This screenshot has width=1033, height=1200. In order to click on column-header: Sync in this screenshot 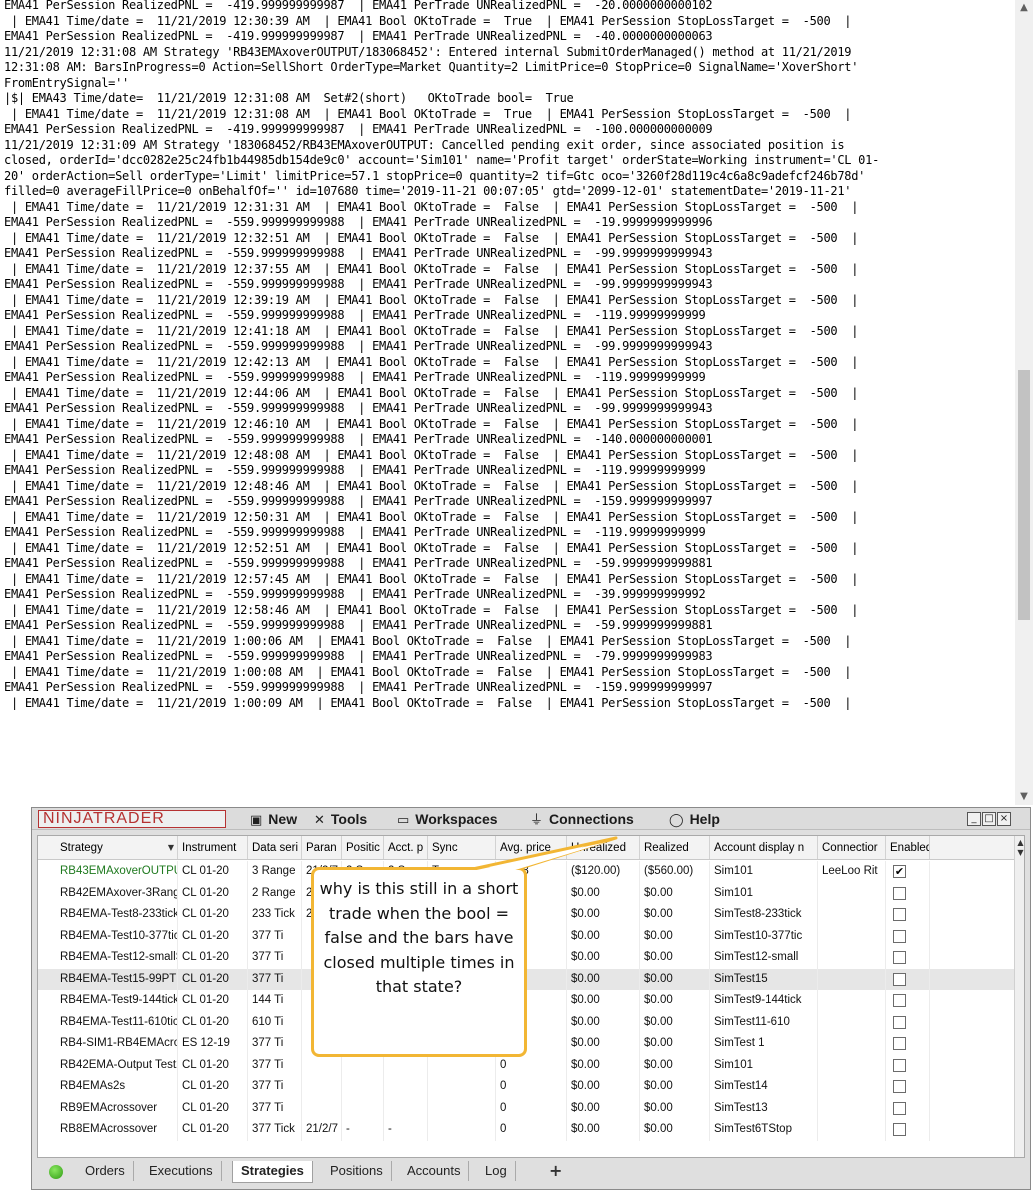, I will do `click(462, 847)`.